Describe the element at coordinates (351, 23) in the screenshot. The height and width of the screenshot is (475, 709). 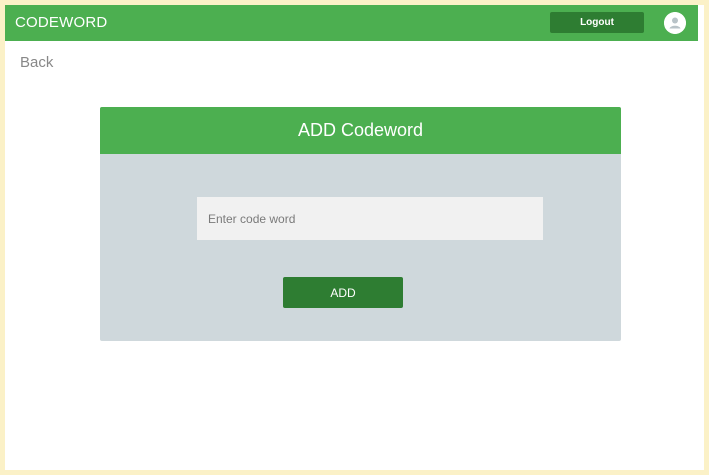
I see `top-bar: CODEWORD Logout` at that location.